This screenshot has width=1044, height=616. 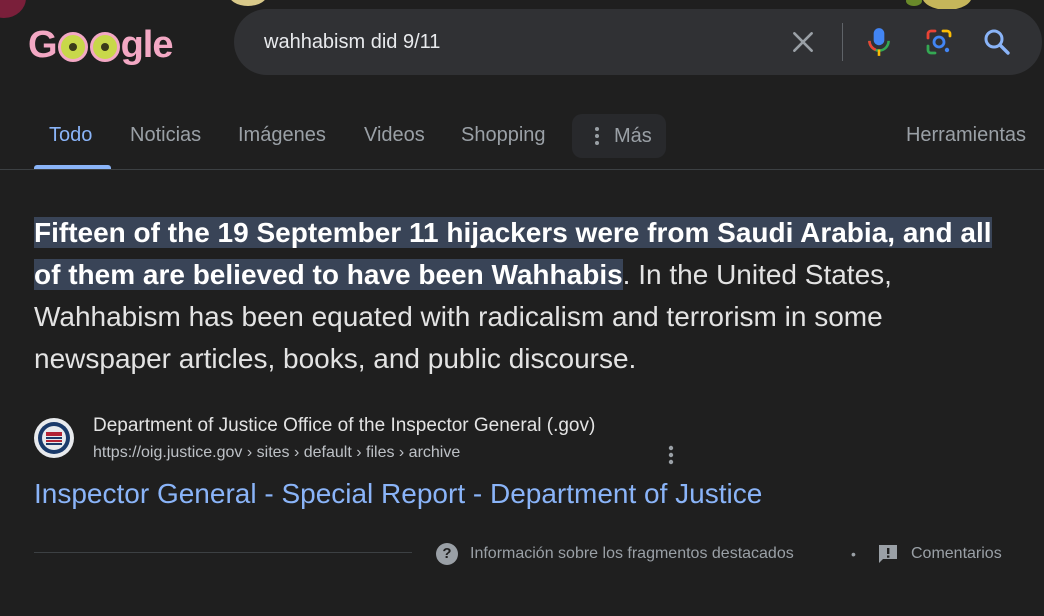 I want to click on more-tabs-label: Más, so click(x=633, y=136).